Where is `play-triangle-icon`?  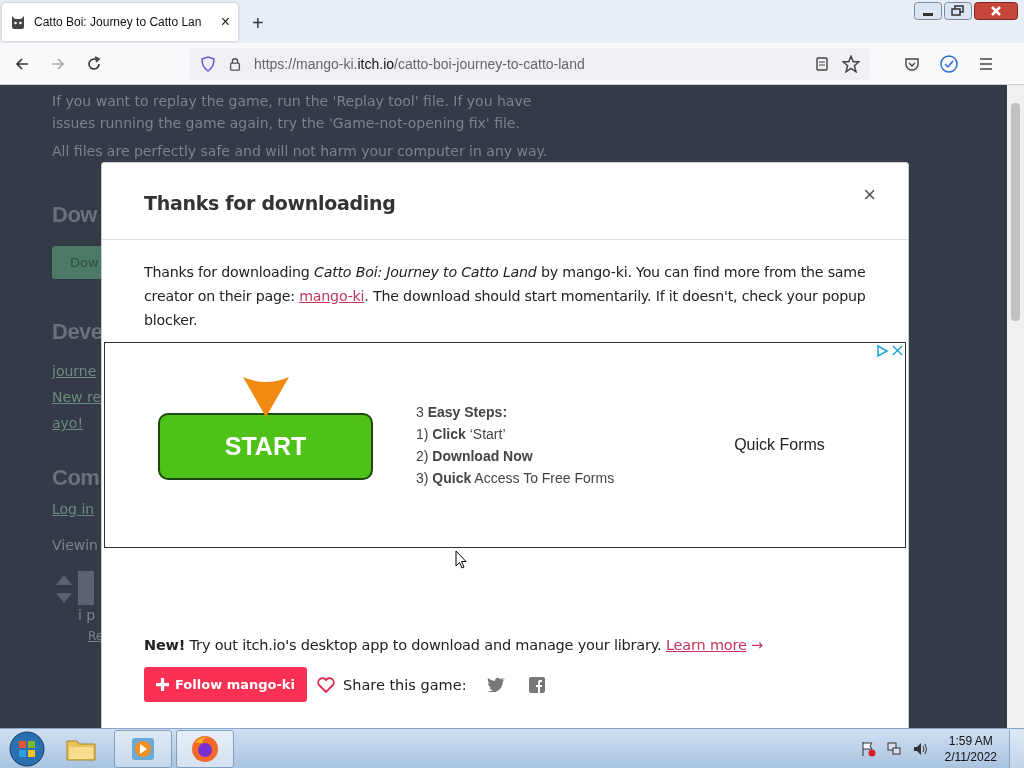
play-triangle-icon is located at coordinates (882, 351).